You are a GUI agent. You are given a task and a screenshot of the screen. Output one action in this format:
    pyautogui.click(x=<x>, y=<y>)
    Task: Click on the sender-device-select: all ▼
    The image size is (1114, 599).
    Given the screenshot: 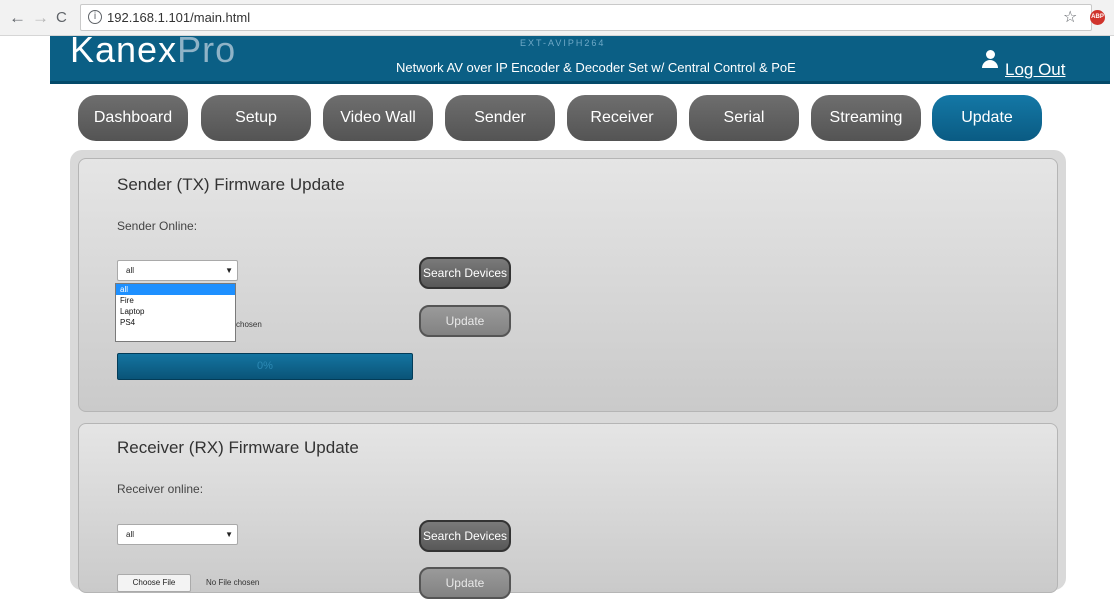 What is the action you would take?
    pyautogui.click(x=177, y=270)
    